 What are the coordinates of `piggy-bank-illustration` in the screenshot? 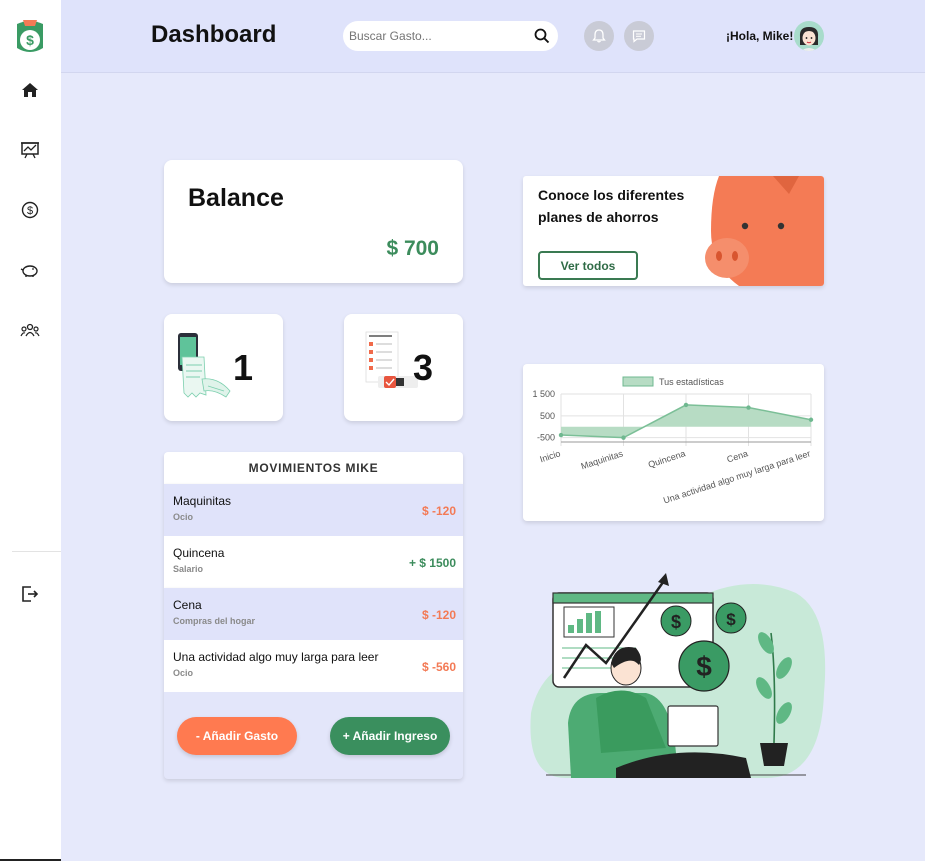 It's located at (764, 231).